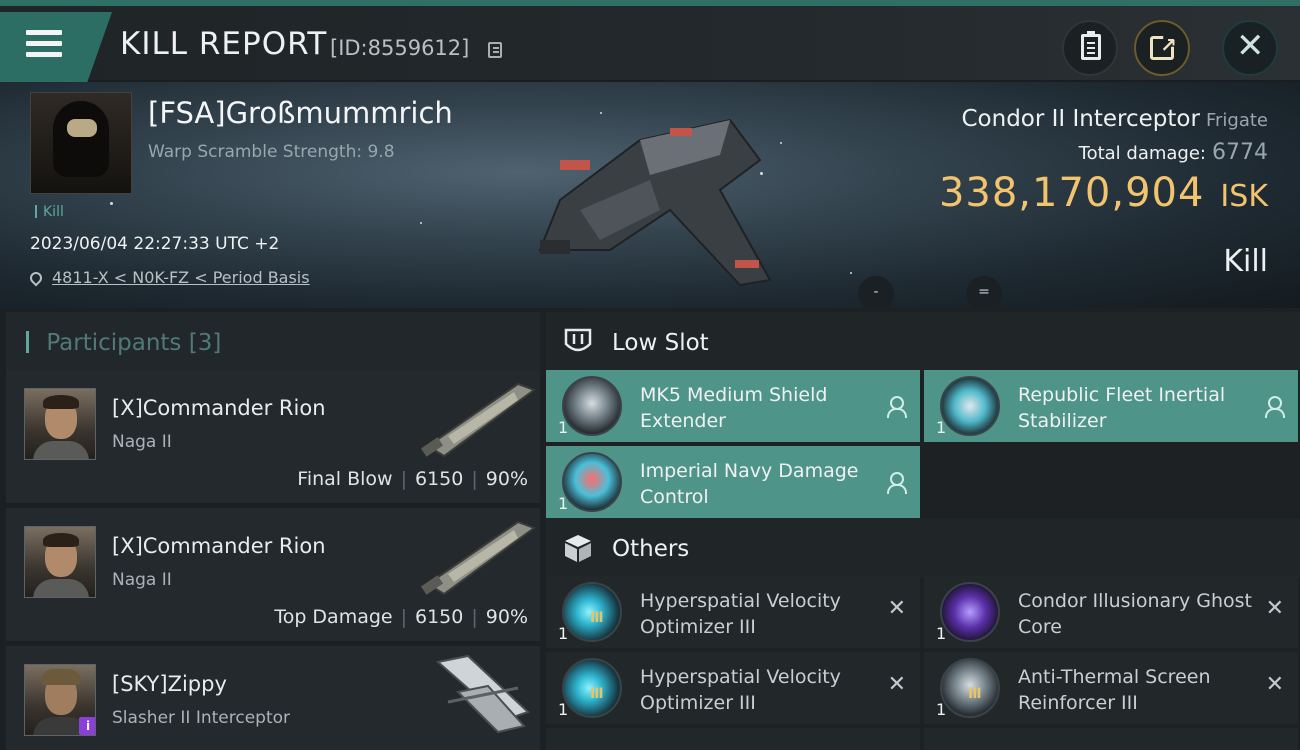 The image size is (1300, 750). I want to click on participant-badge: i, so click(87, 726).